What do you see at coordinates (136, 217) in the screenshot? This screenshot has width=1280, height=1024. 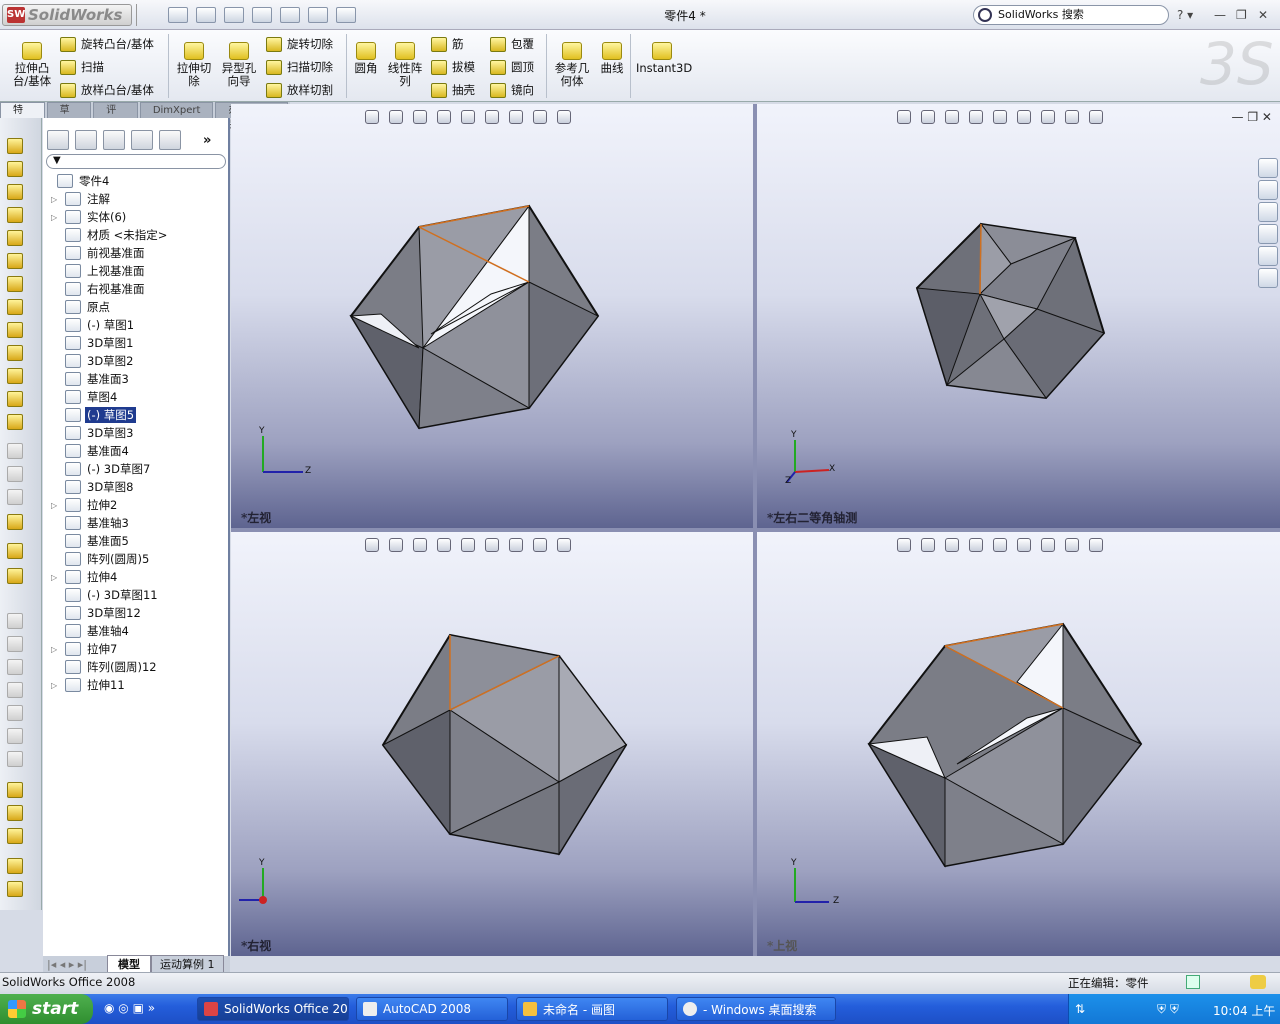 I see `tree-item: ▷ 实体(6)` at bounding box center [136, 217].